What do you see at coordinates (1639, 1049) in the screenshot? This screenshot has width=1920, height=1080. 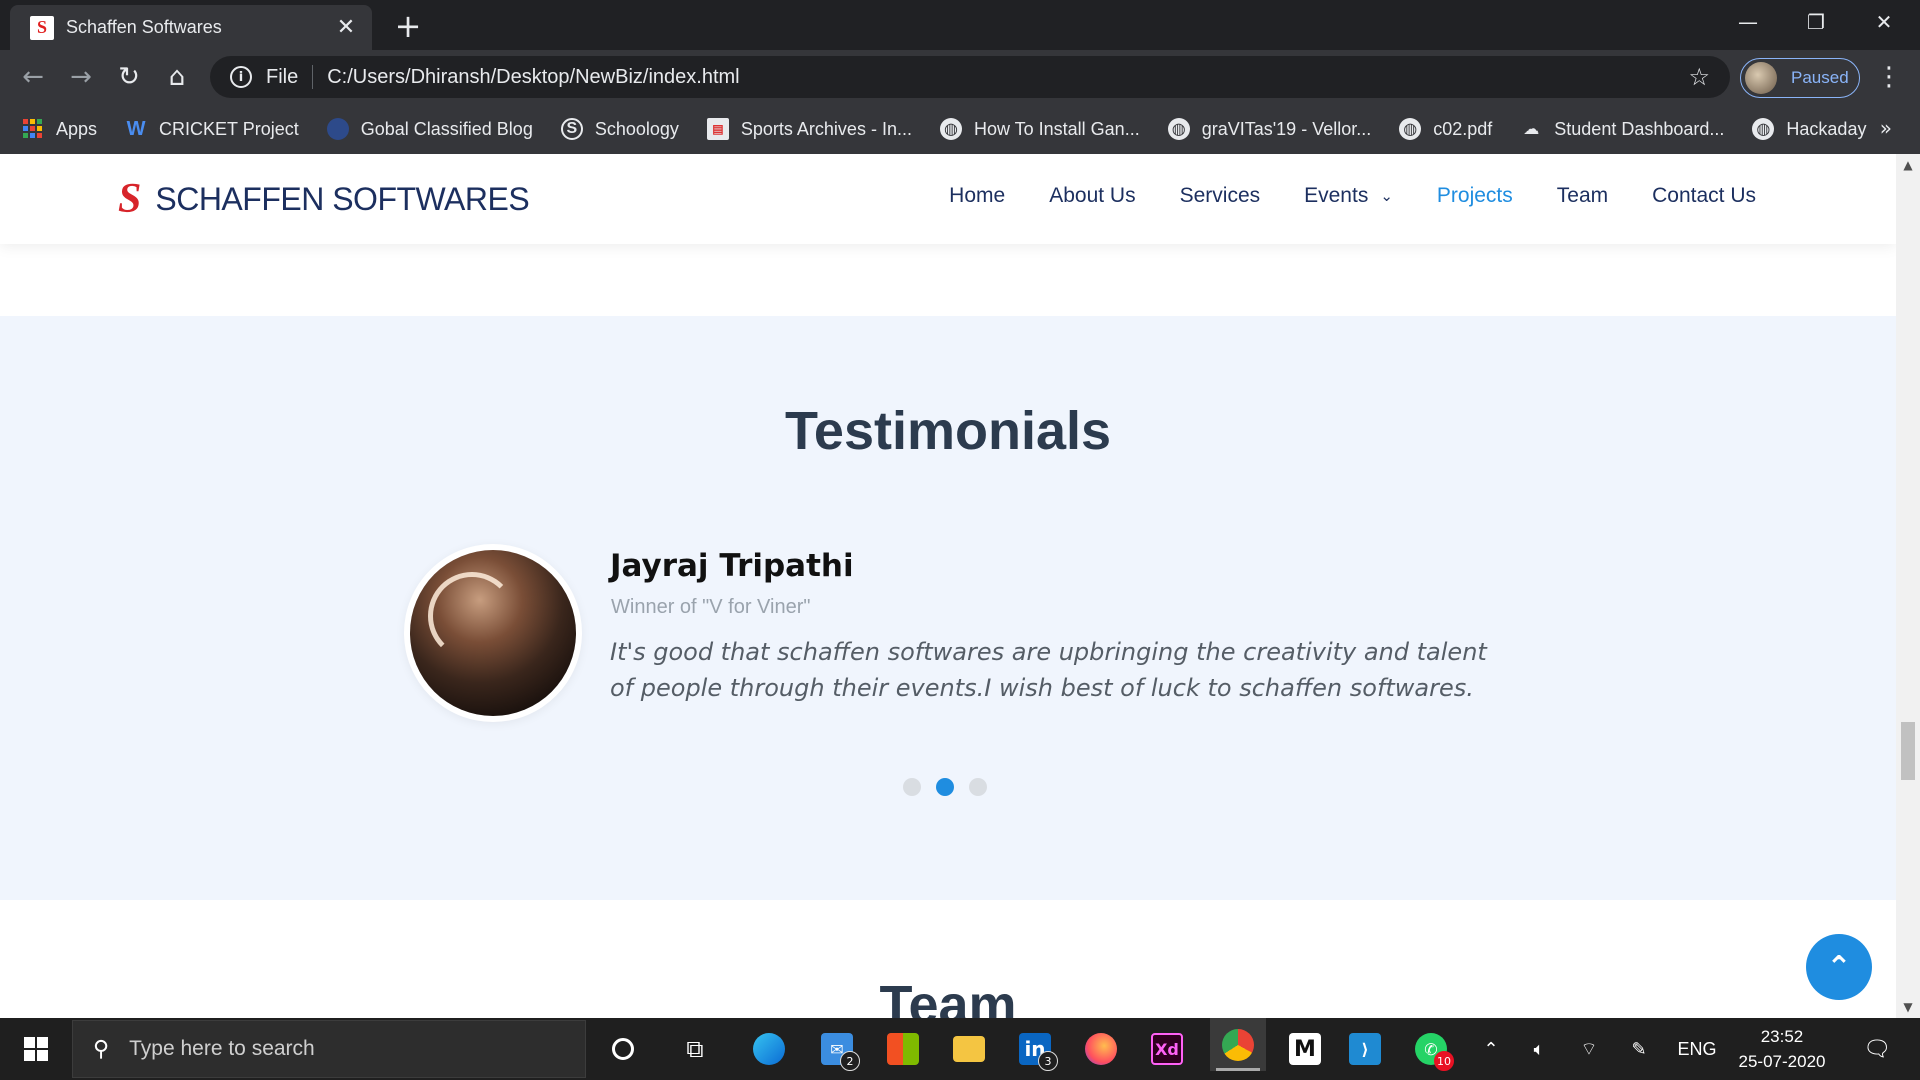 I see `pen-icon: ✎` at bounding box center [1639, 1049].